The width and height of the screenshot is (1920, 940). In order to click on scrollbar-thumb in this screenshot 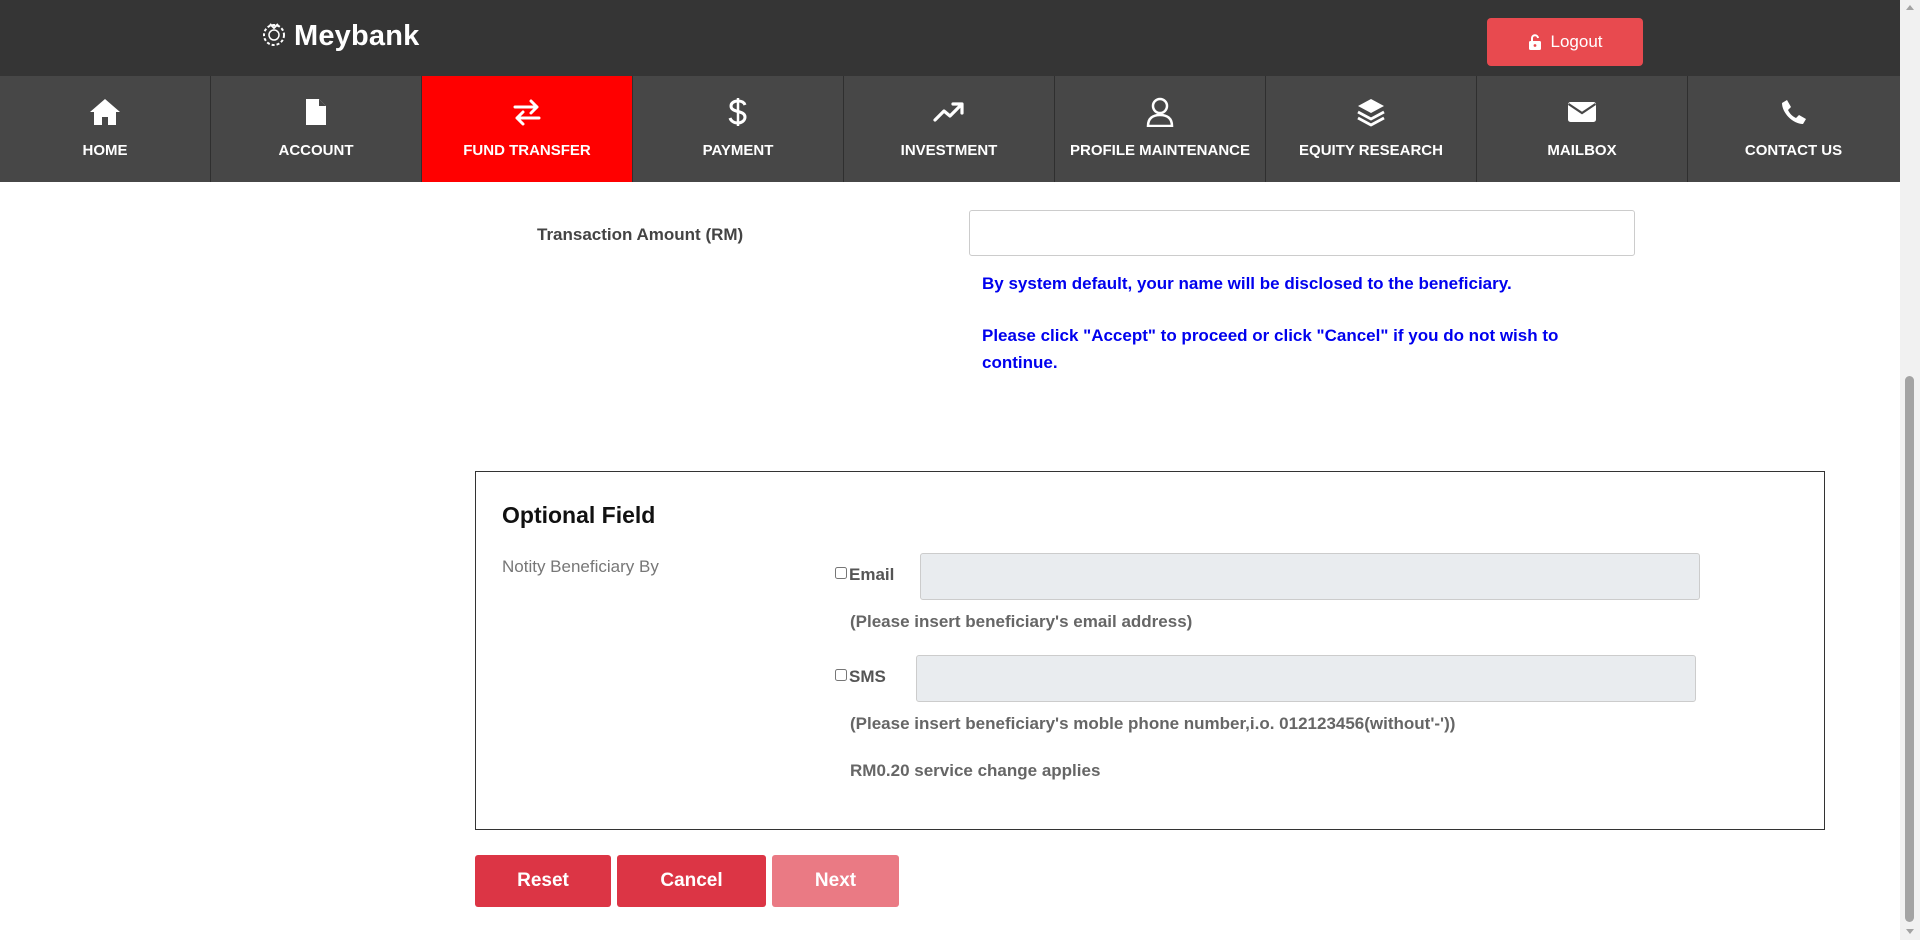, I will do `click(1909, 649)`.